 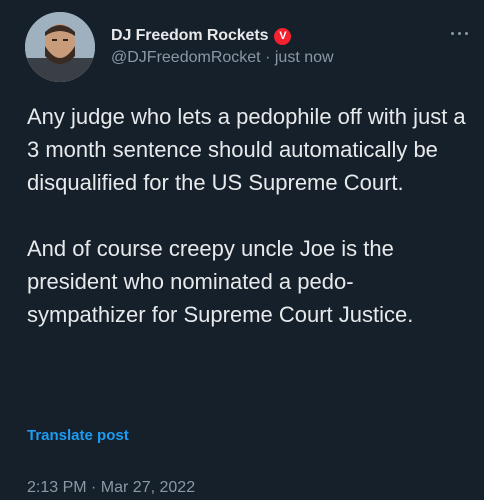 I want to click on verified-badge-icon: V, so click(x=283, y=36).